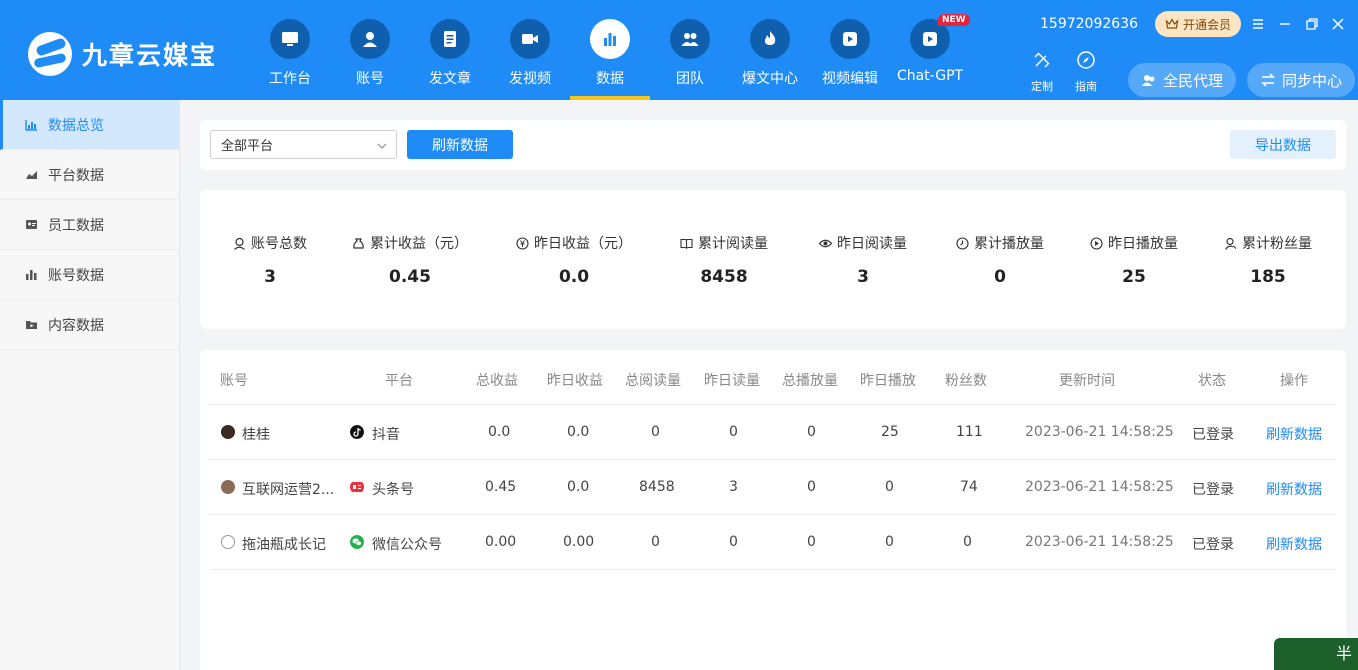  I want to click on sidebar-item-accounts: 账号数据, so click(89, 275).